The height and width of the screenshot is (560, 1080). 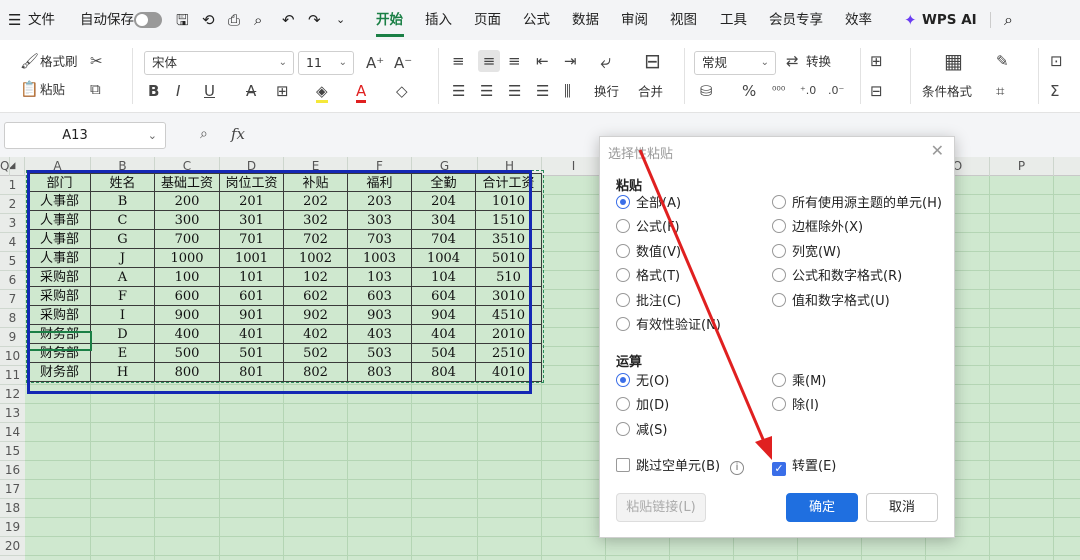 What do you see at coordinates (178, 91) in the screenshot?
I see `italic-icon: I` at bounding box center [178, 91].